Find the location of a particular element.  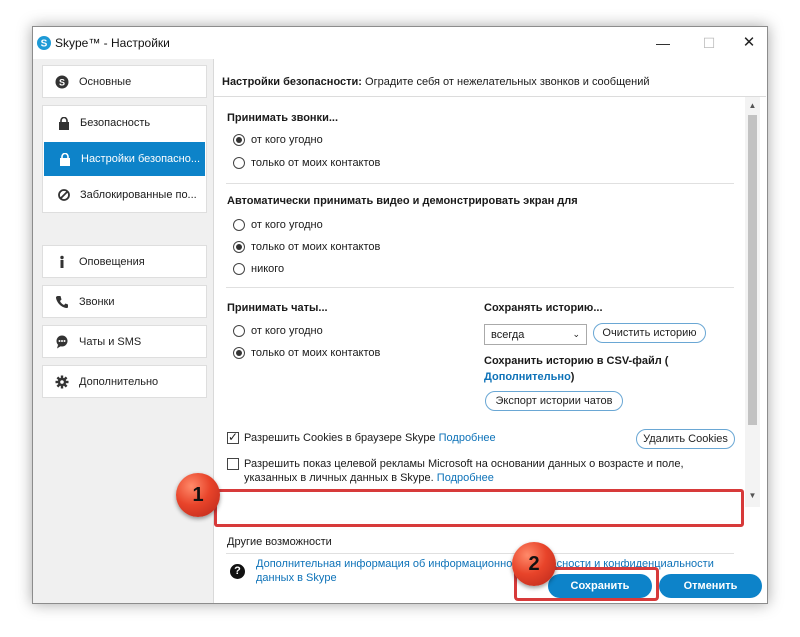

sidebar-item-security: Безопасность is located at coordinates (124, 123).